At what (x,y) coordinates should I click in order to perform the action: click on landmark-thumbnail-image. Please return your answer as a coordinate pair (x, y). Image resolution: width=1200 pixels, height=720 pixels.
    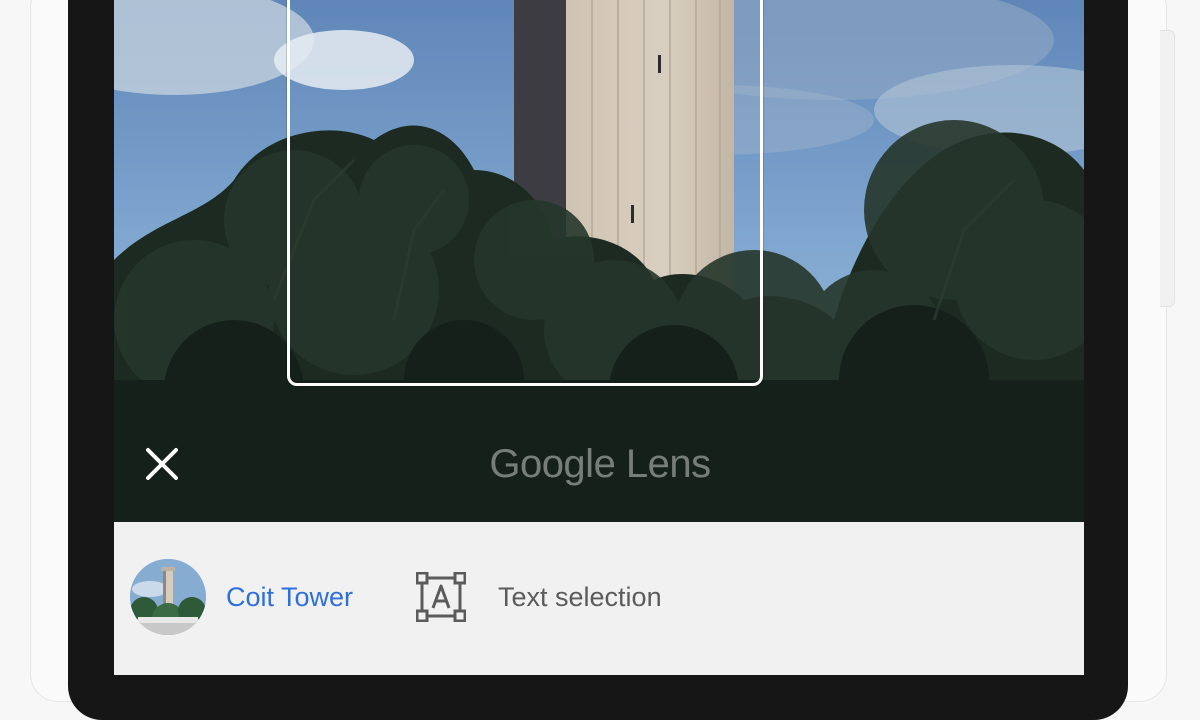
    Looking at the image, I should click on (168, 597).